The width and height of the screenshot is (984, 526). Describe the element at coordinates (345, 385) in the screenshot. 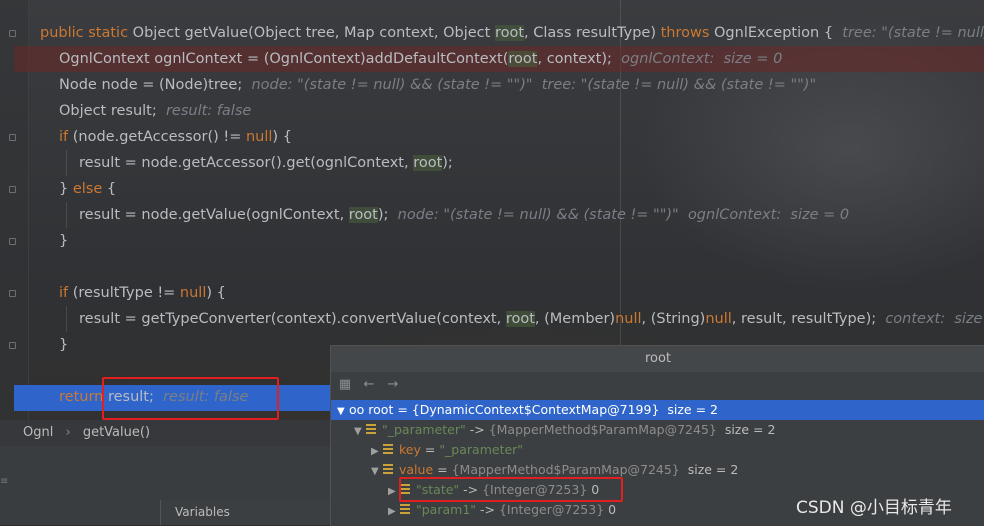

I see `pin-icon: ▦` at that location.